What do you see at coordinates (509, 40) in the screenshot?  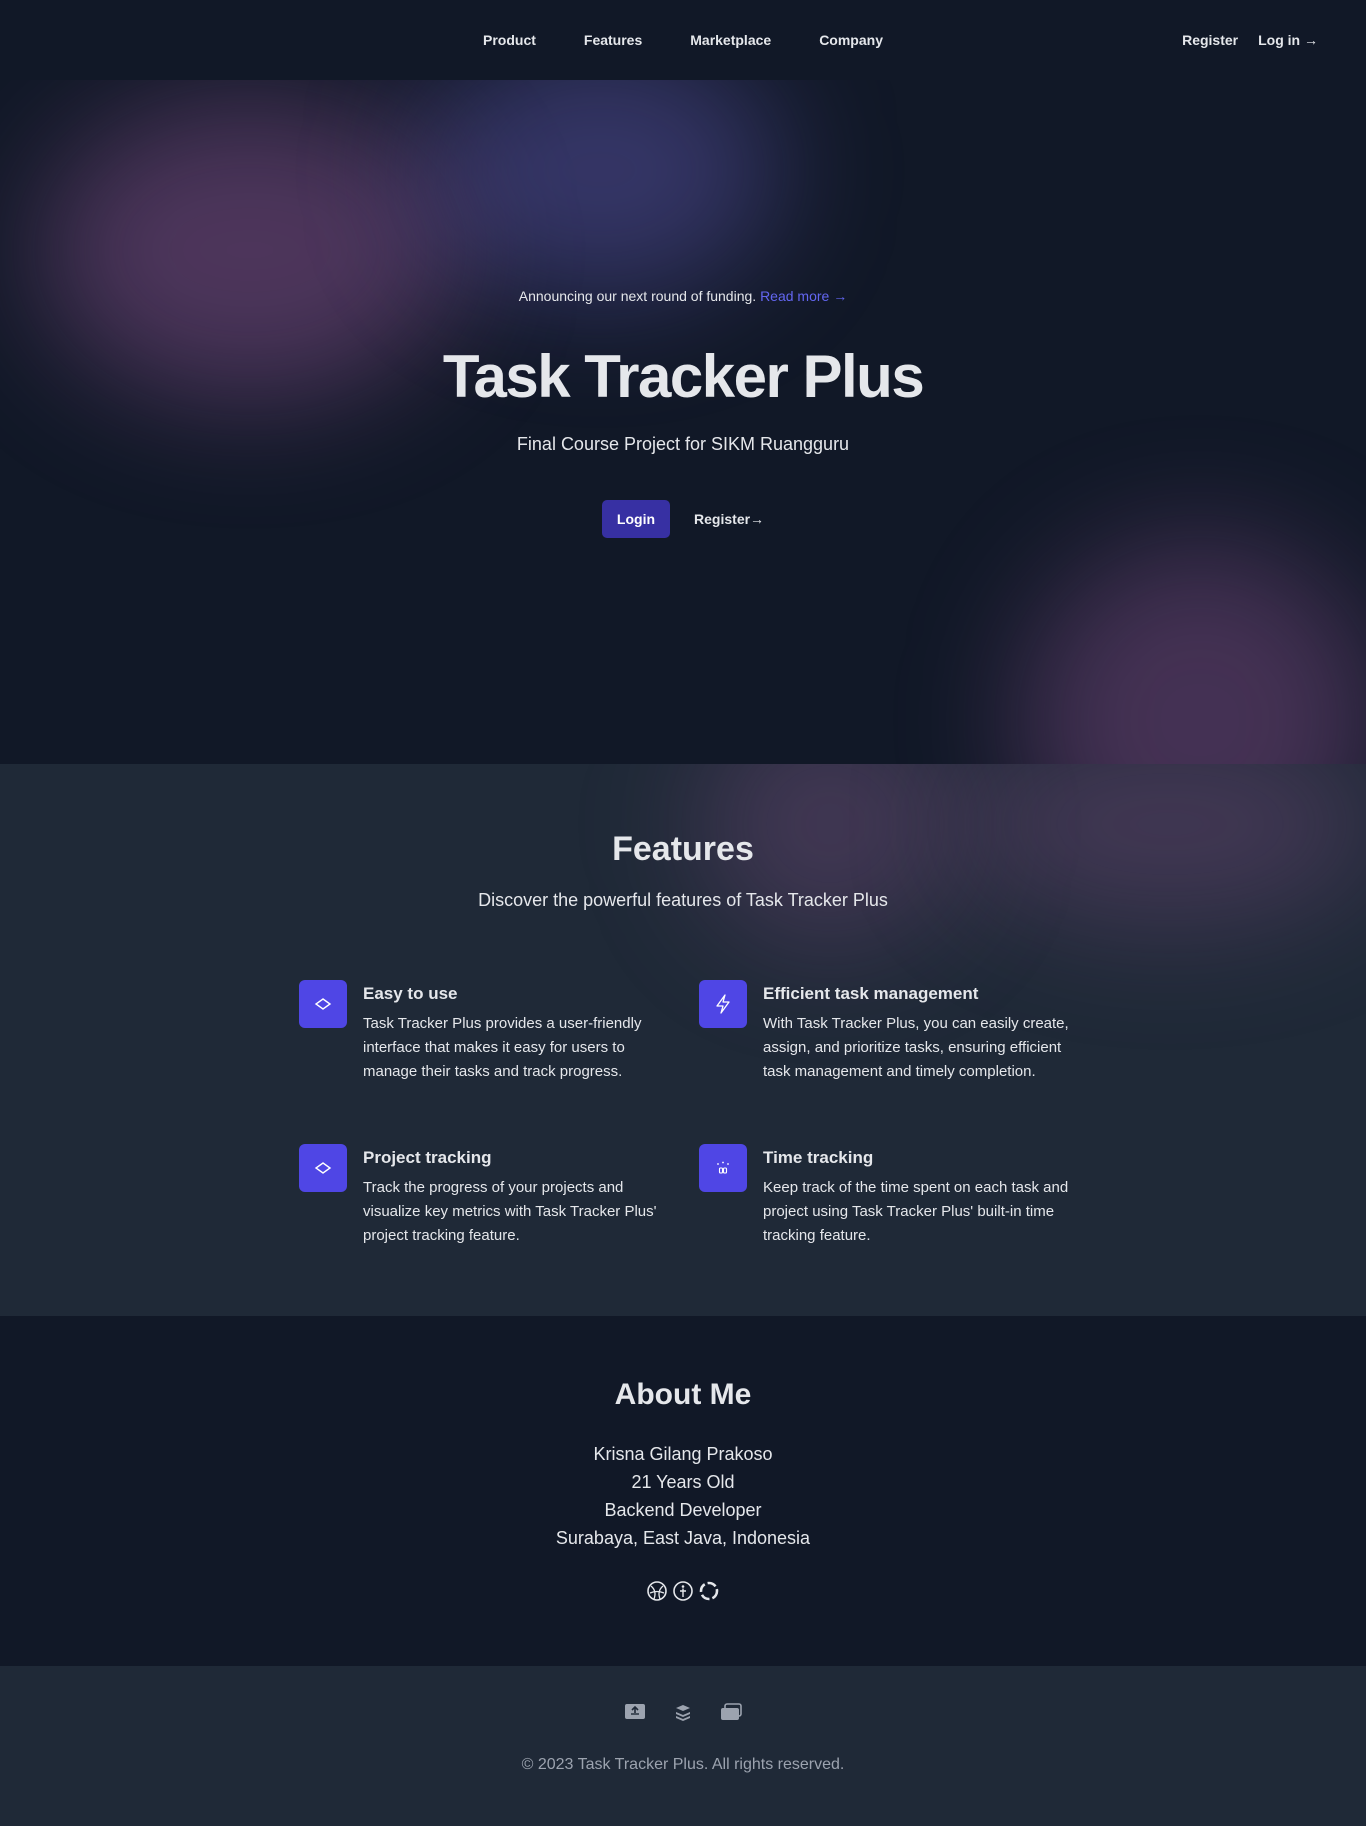 I see `nav-product: Product` at bounding box center [509, 40].